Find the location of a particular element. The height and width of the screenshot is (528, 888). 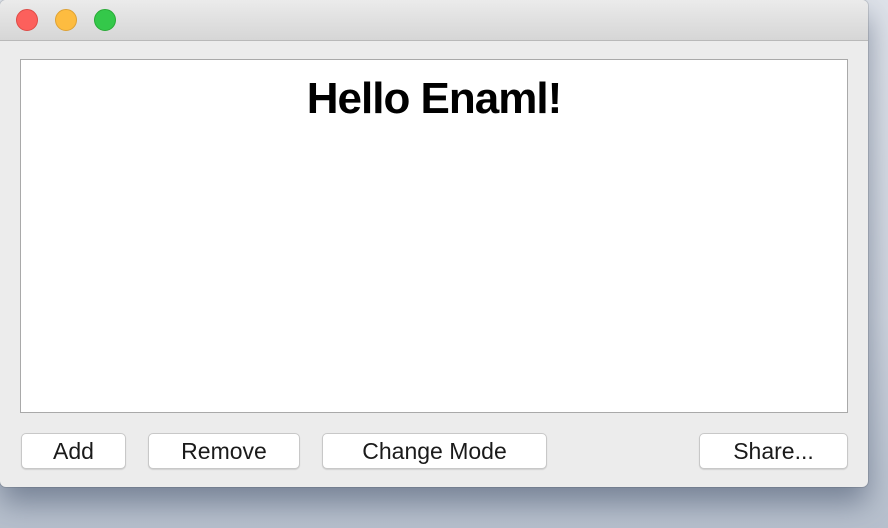

change-mode-button: Change Mode is located at coordinates (434, 451).